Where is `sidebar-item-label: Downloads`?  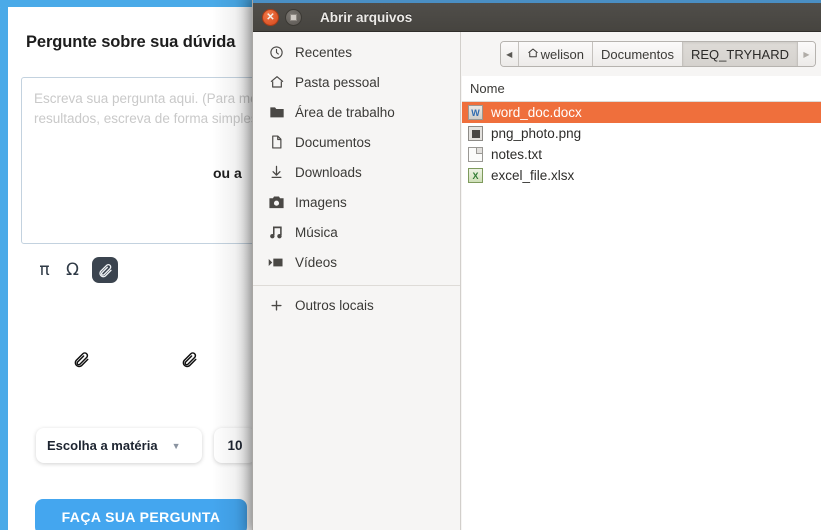
sidebar-item-label: Downloads is located at coordinates (328, 172).